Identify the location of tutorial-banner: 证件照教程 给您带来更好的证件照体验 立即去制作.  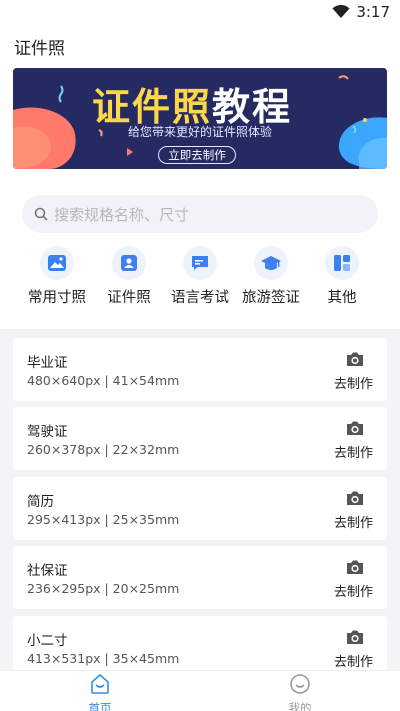
(200, 118).